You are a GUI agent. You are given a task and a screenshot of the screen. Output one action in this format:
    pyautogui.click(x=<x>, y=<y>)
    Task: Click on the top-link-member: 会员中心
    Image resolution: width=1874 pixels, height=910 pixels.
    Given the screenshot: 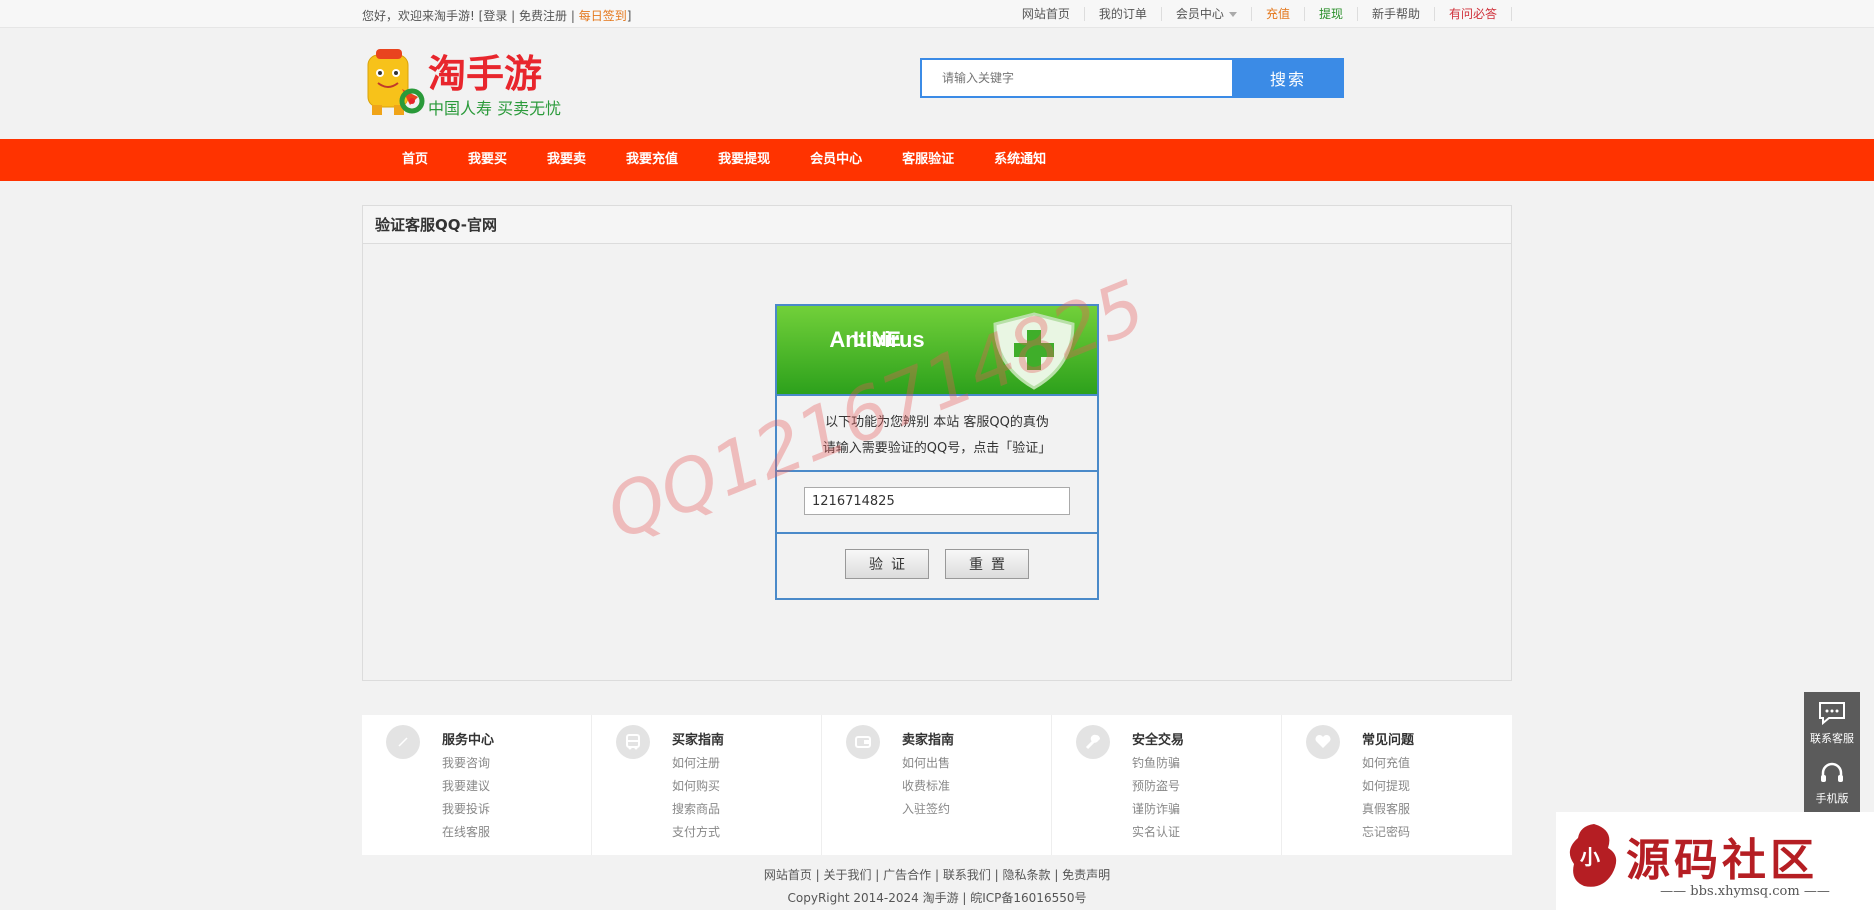 What is the action you would take?
    pyautogui.click(x=1207, y=14)
    